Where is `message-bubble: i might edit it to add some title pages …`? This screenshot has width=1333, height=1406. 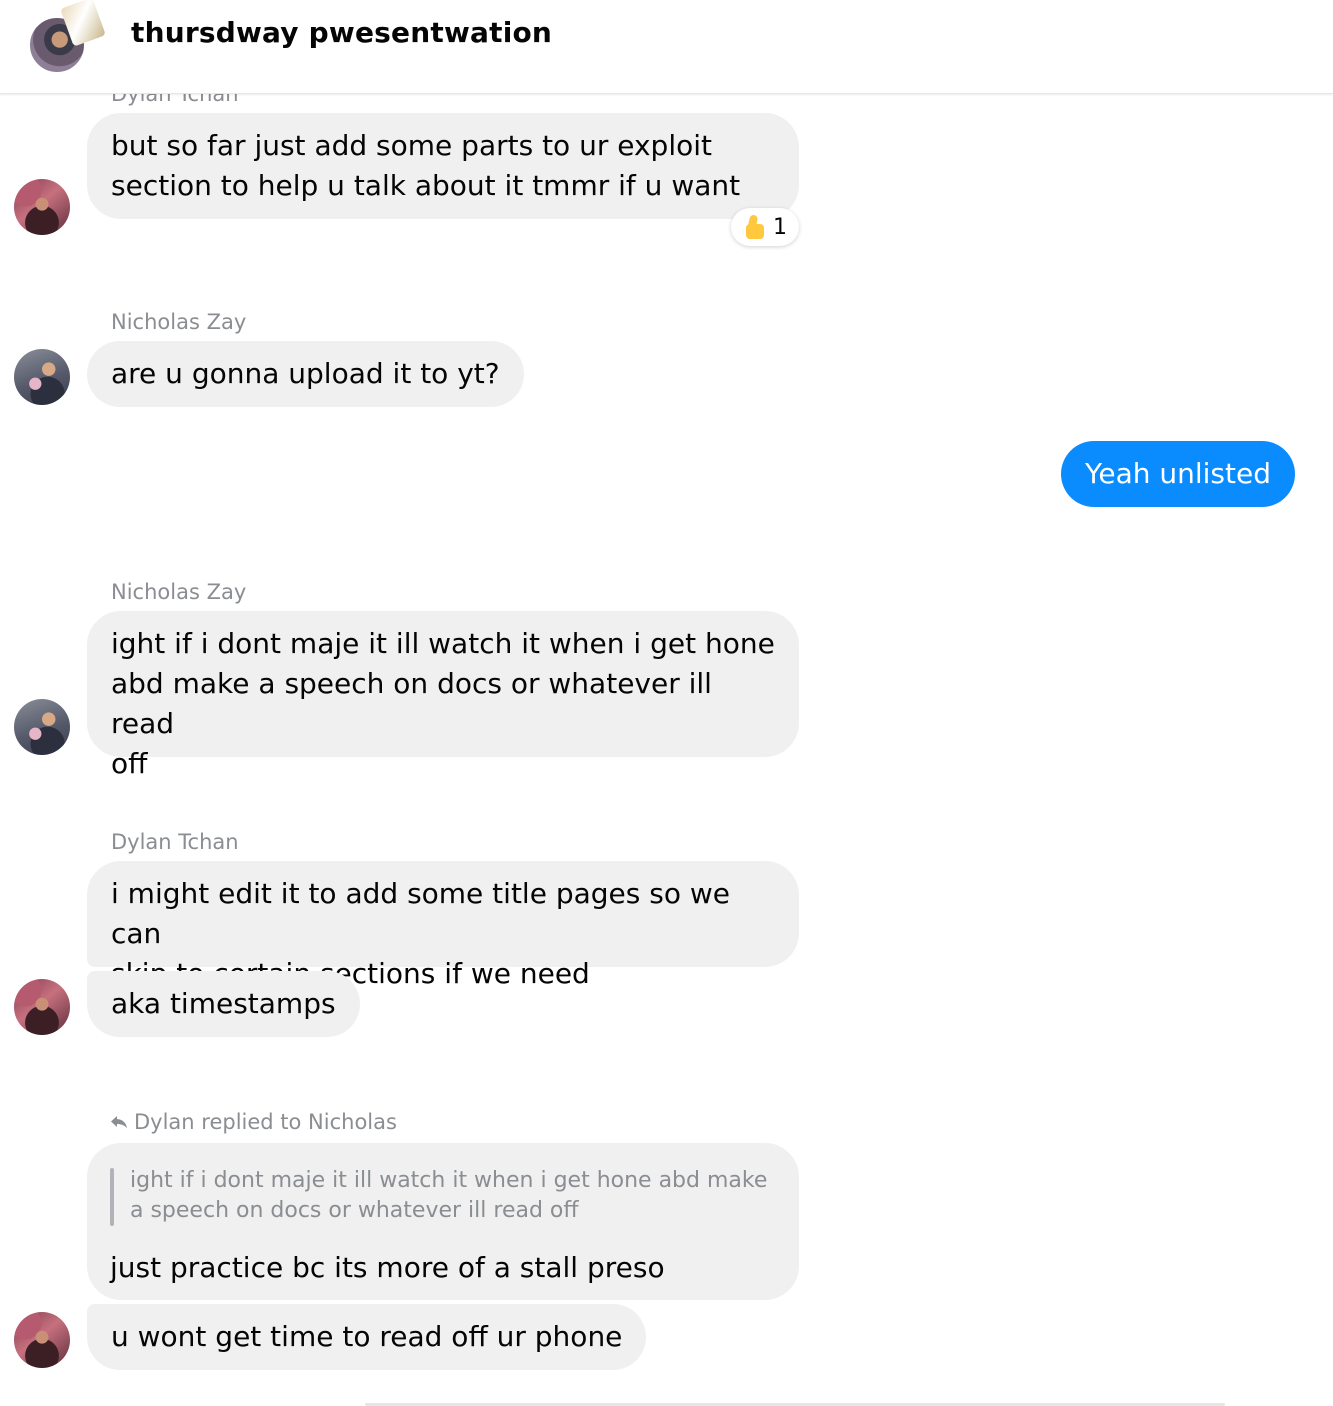
message-bubble: i might edit it to add some title pages … is located at coordinates (443, 925).